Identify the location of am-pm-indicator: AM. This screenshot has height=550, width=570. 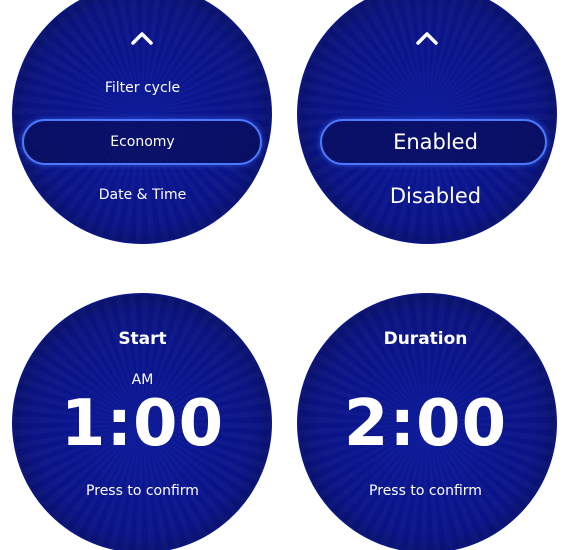
(142, 380).